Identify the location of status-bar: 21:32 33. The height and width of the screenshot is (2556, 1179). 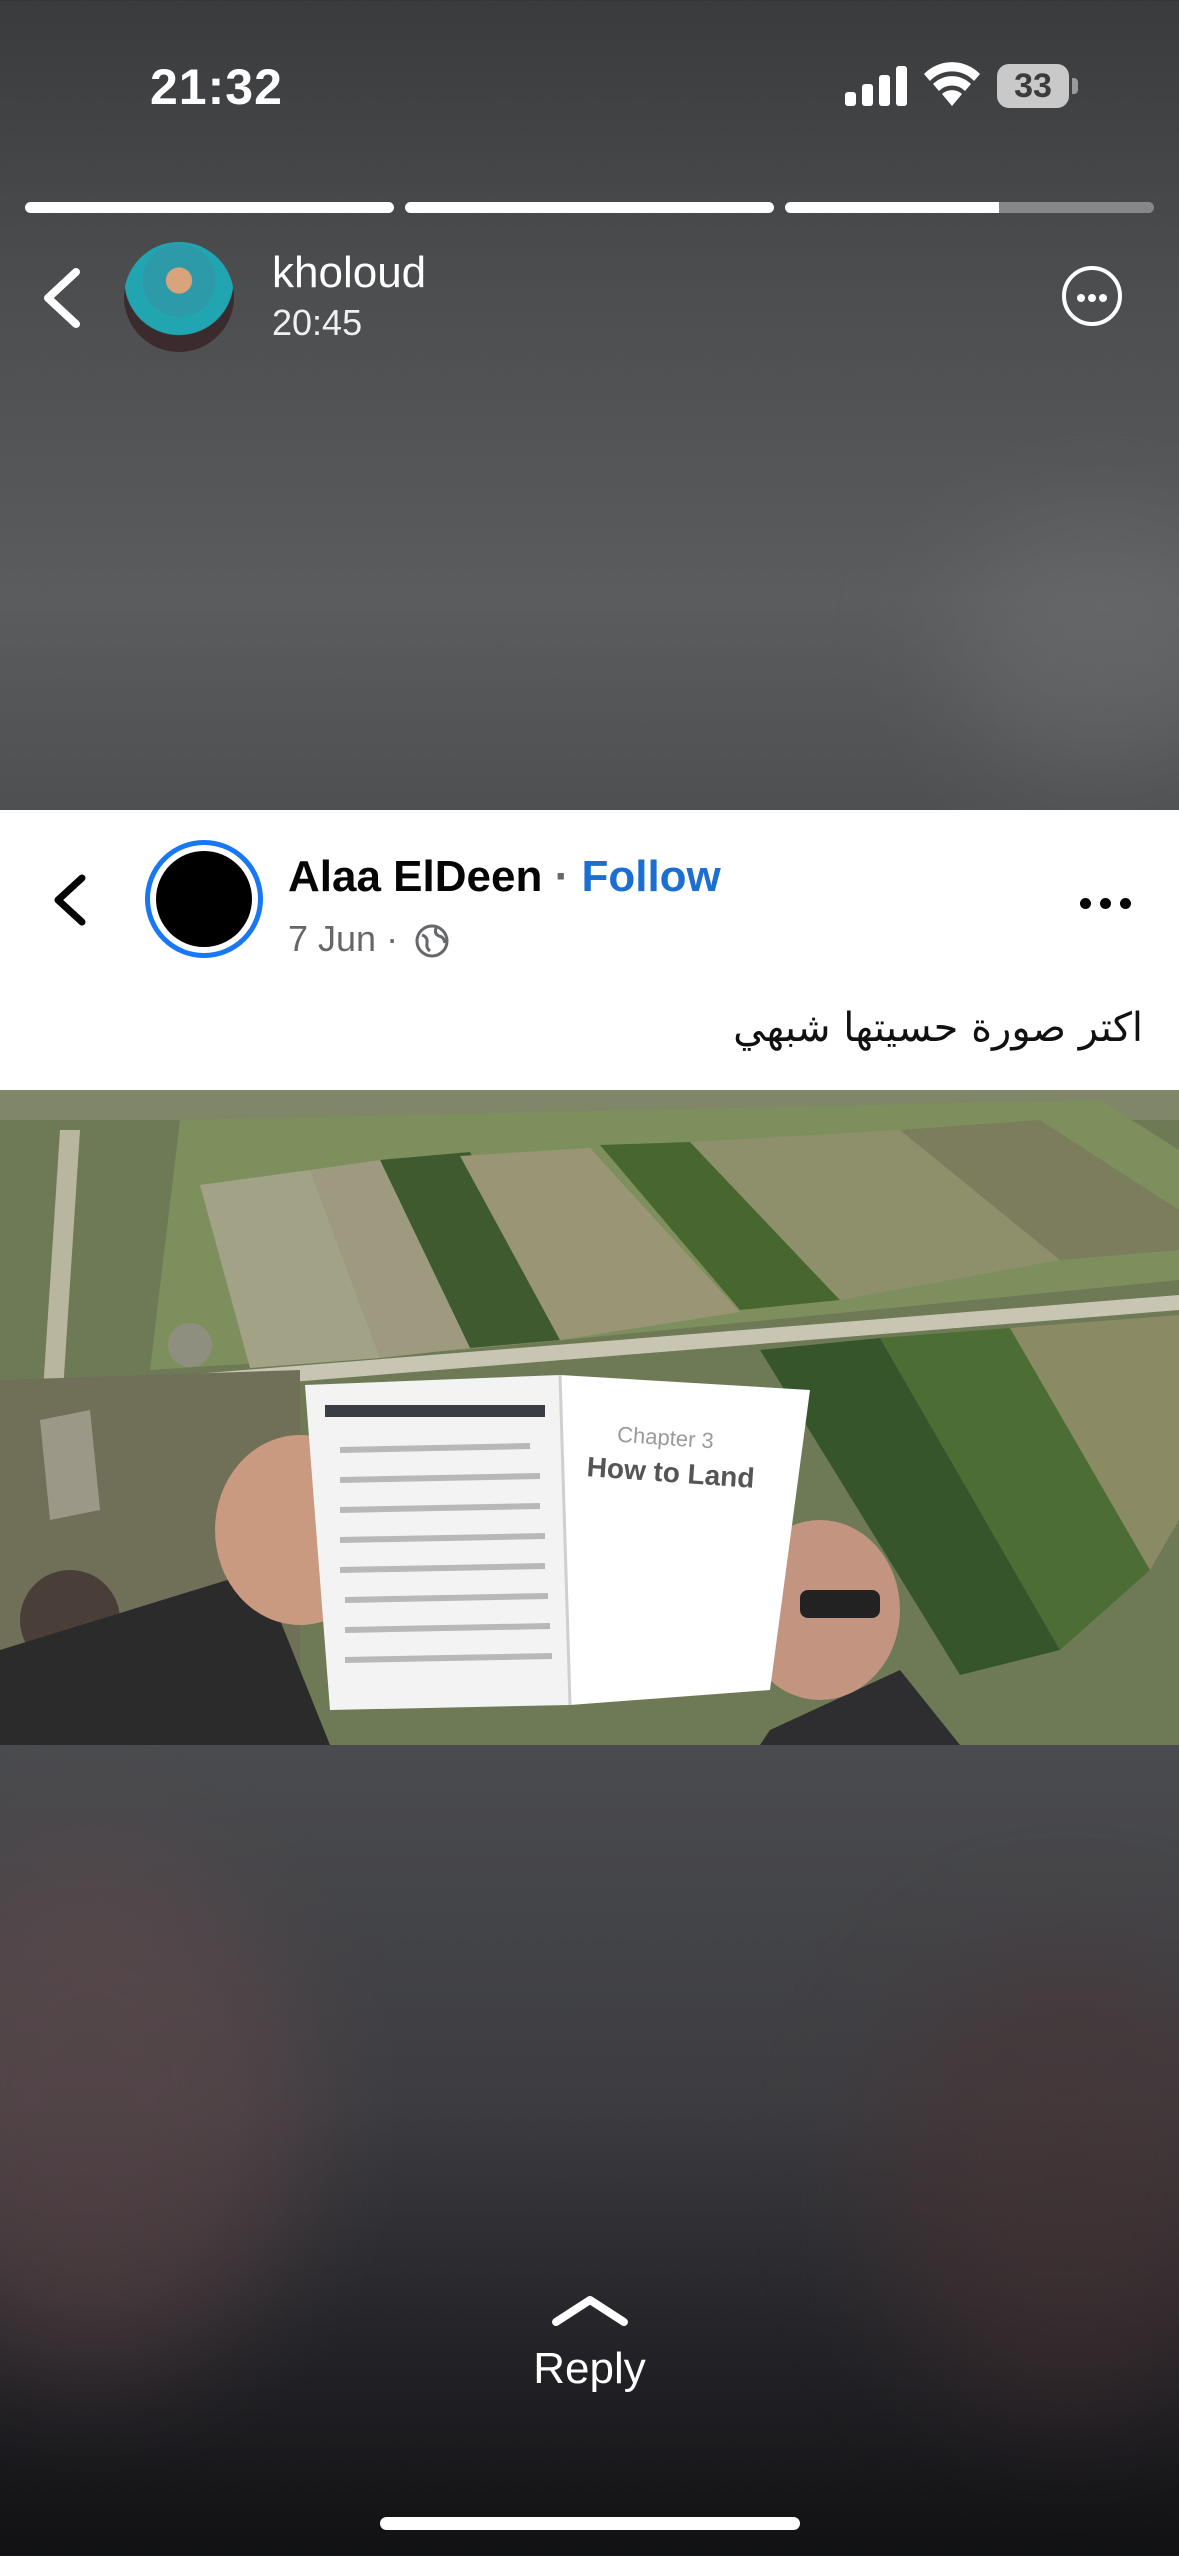
(589, 85).